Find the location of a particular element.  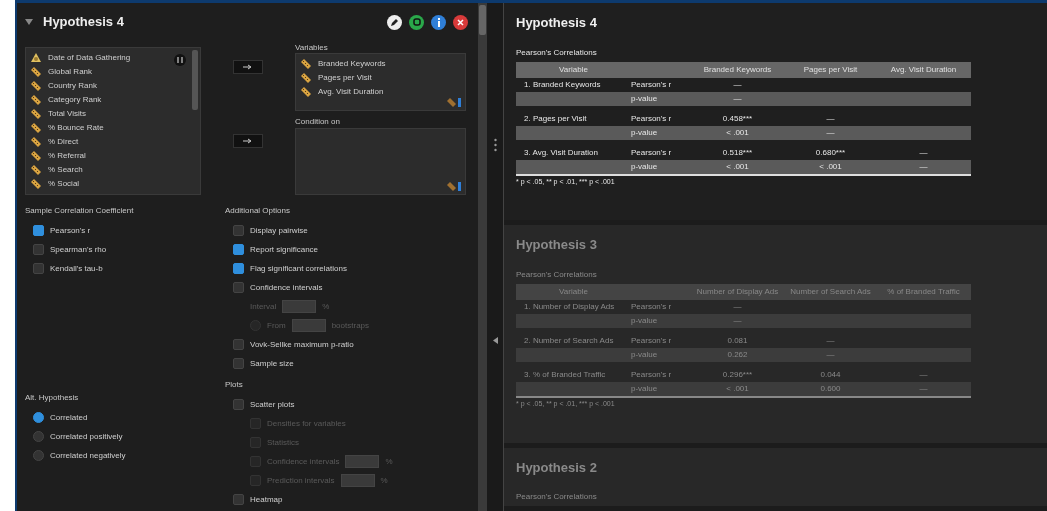

edit-button is located at coordinates (394, 22).